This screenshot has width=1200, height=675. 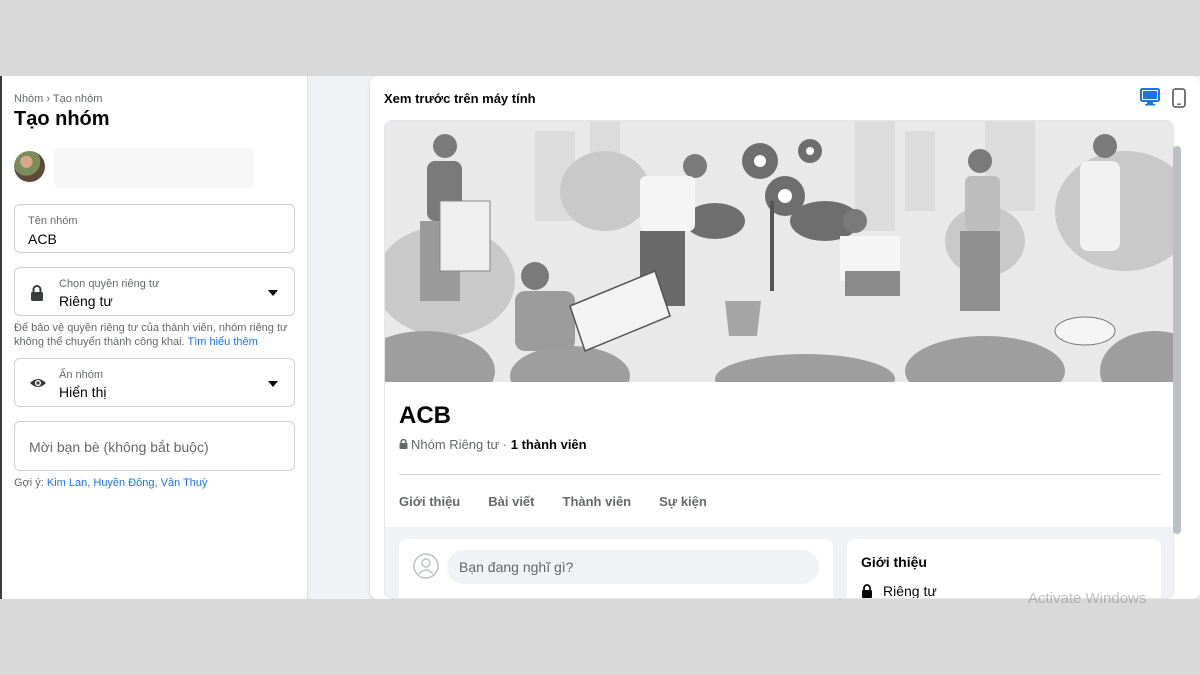 What do you see at coordinates (1179, 100) in the screenshot?
I see `mobile-preview-icon` at bounding box center [1179, 100].